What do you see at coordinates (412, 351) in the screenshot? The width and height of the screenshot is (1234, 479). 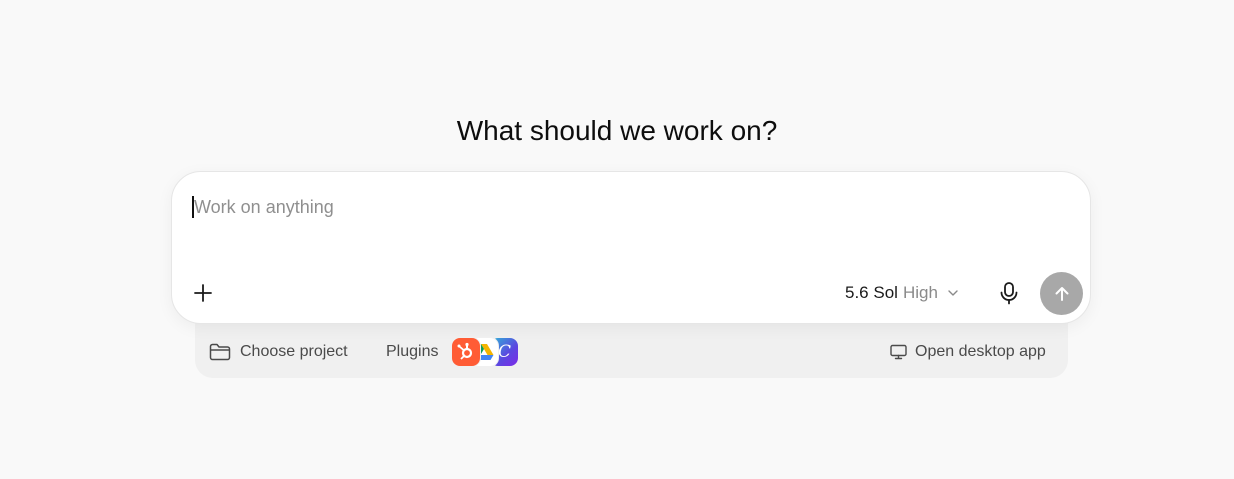 I see `plugins-label: Plugins` at bounding box center [412, 351].